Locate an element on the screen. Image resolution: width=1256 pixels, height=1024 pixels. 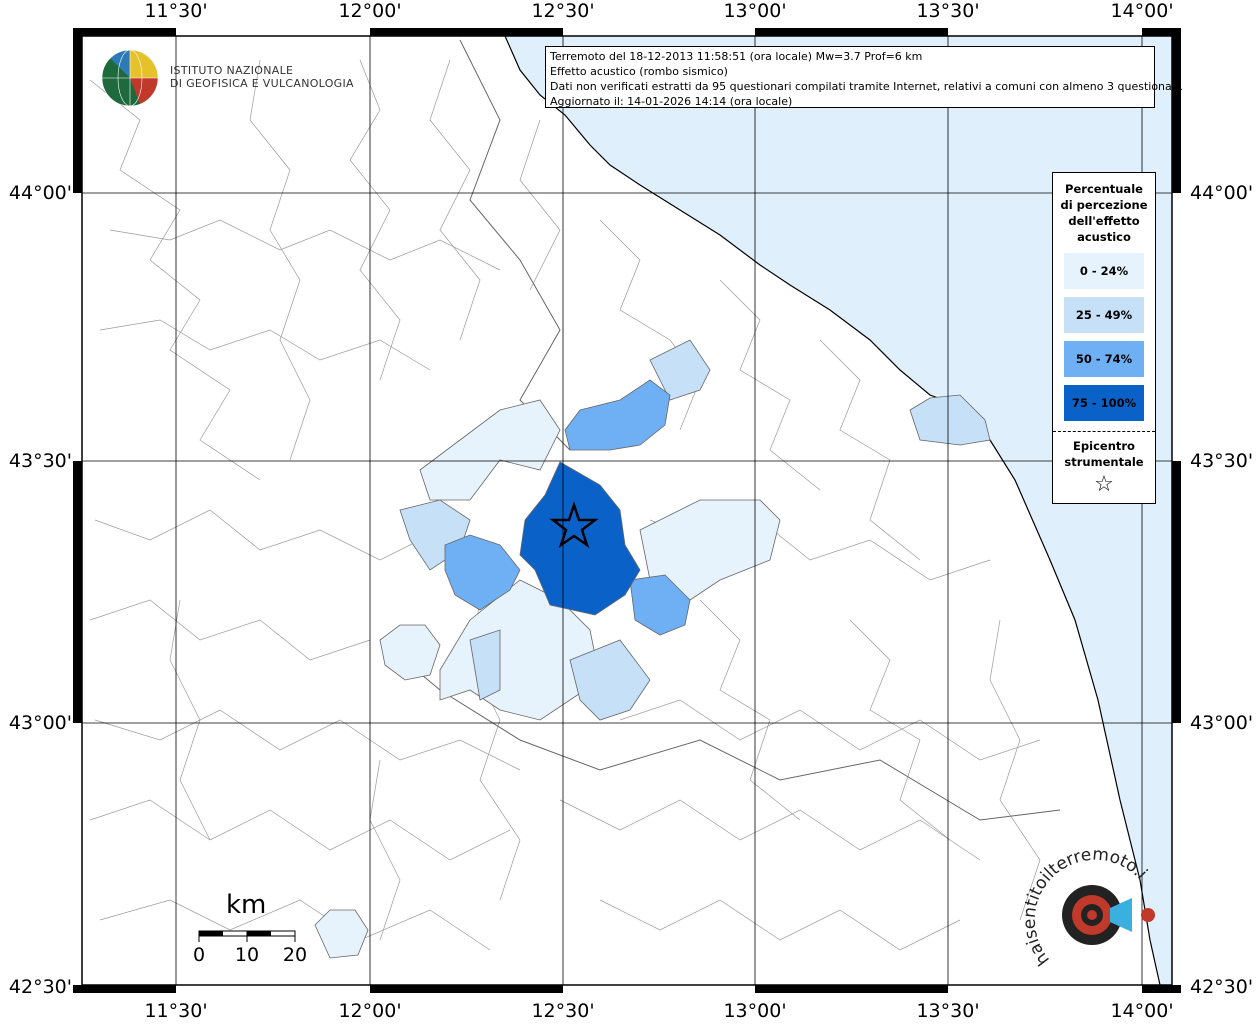
legend-item-25-49: 25 - 49% is located at coordinates (1104, 315).